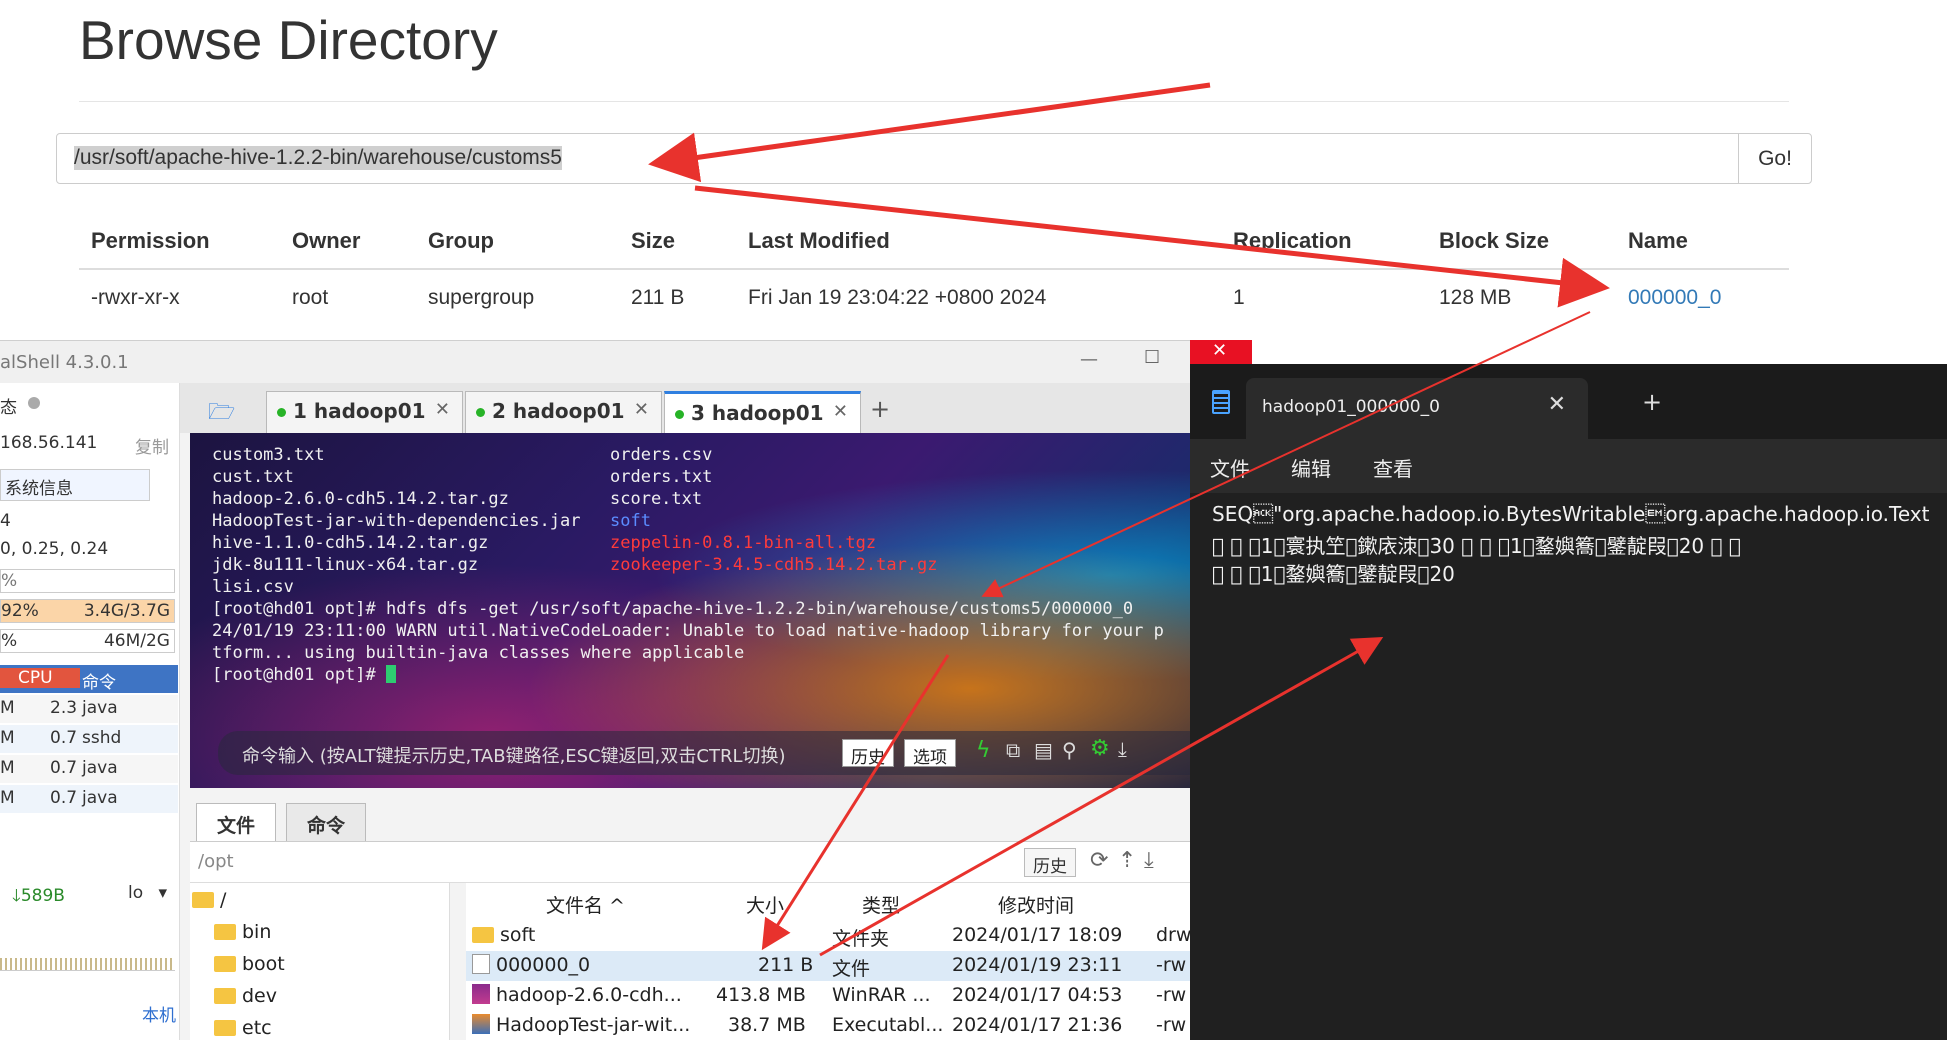 Image resolution: width=1947 pixels, height=1040 pixels. I want to click on arrow-to-filename, so click(1152, 246).